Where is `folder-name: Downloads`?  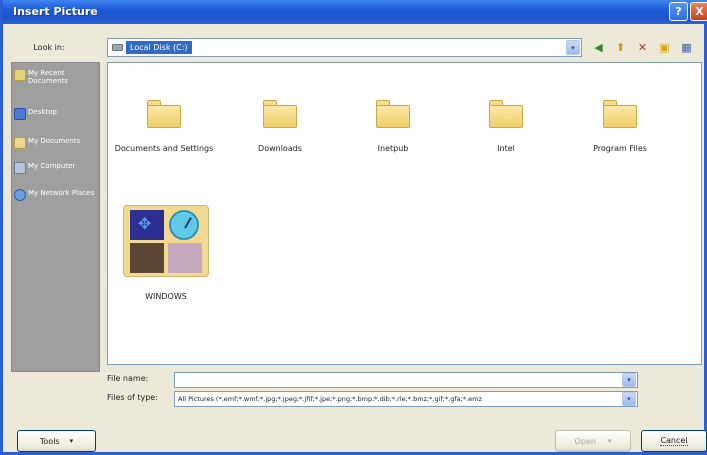
folder-name: Downloads is located at coordinates (280, 148).